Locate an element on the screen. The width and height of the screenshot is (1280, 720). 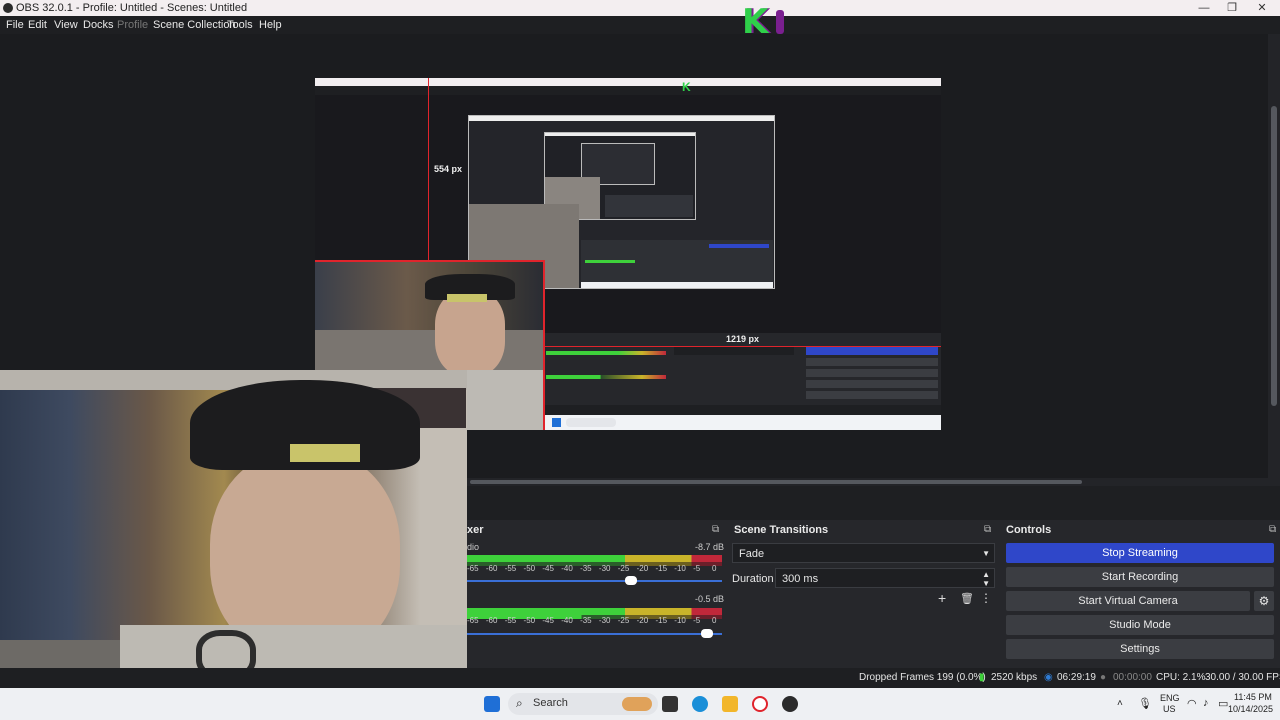
mixer-channel2-volume-slider is located at coordinates (707, 633).